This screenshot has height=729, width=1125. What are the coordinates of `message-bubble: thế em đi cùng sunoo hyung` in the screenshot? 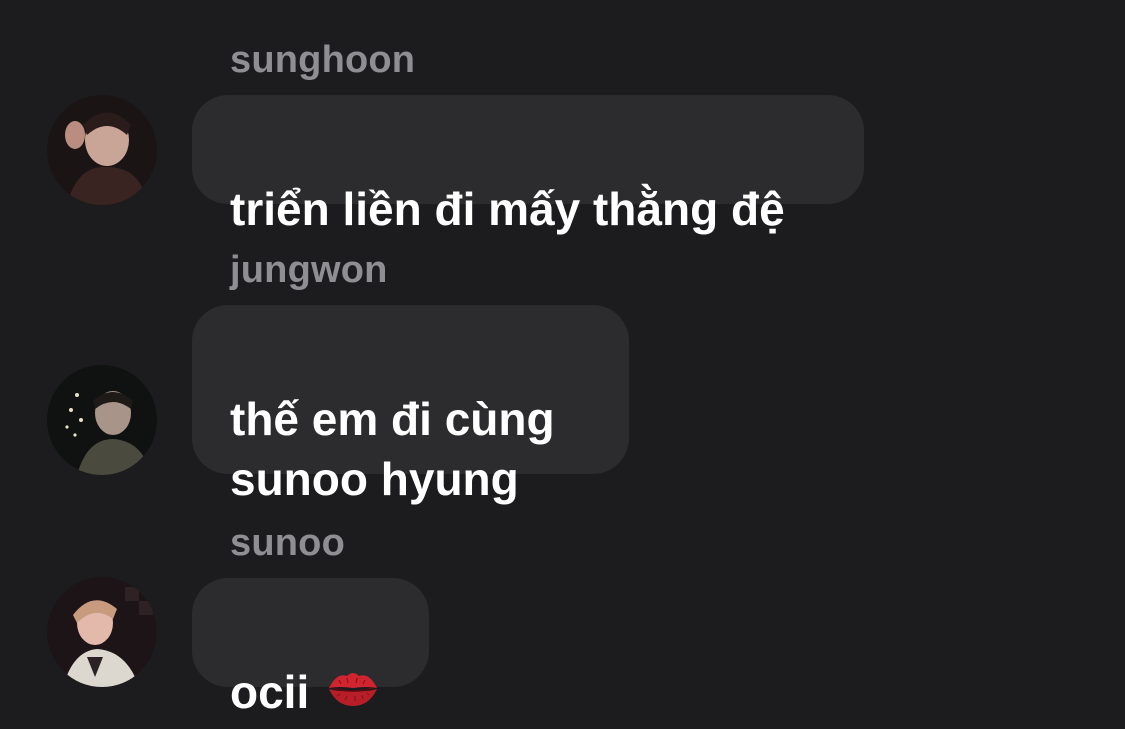 It's located at (410, 405).